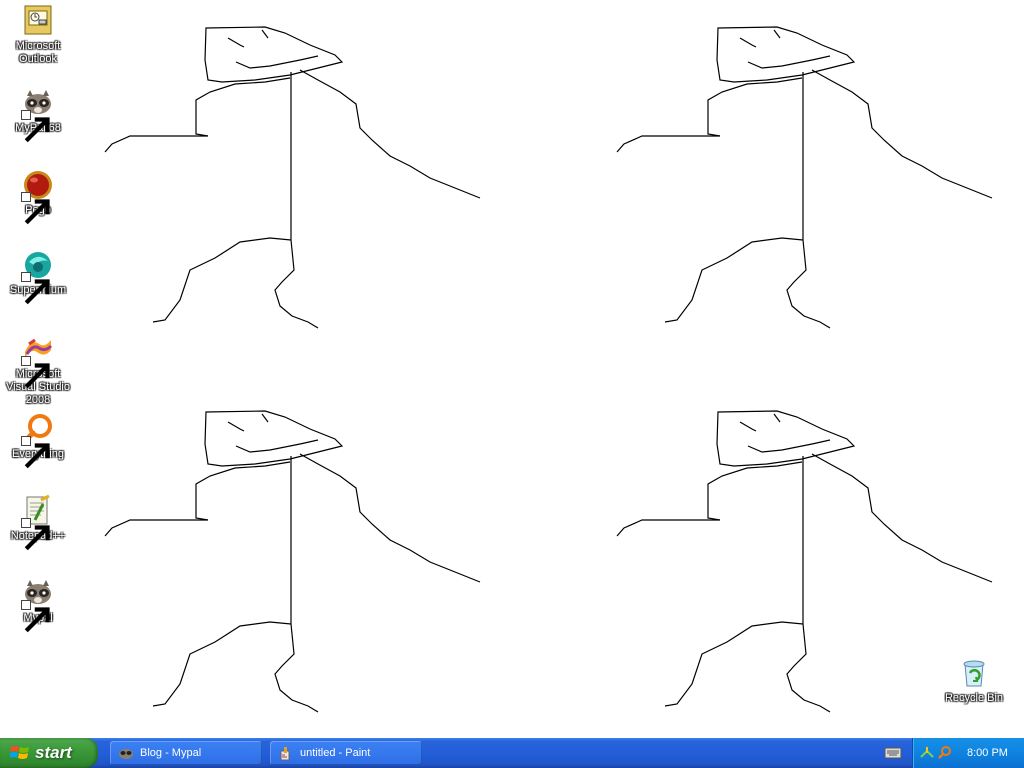  I want to click on desktop-icon-pego: Pego, so click(38, 196).